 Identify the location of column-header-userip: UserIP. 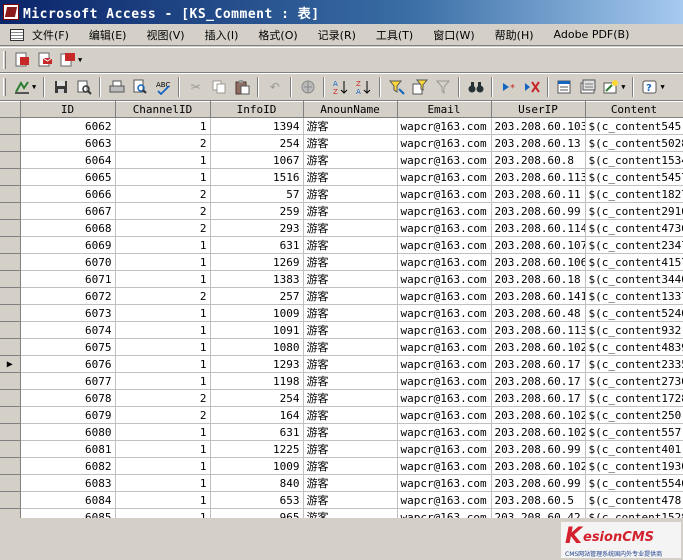
(538, 109).